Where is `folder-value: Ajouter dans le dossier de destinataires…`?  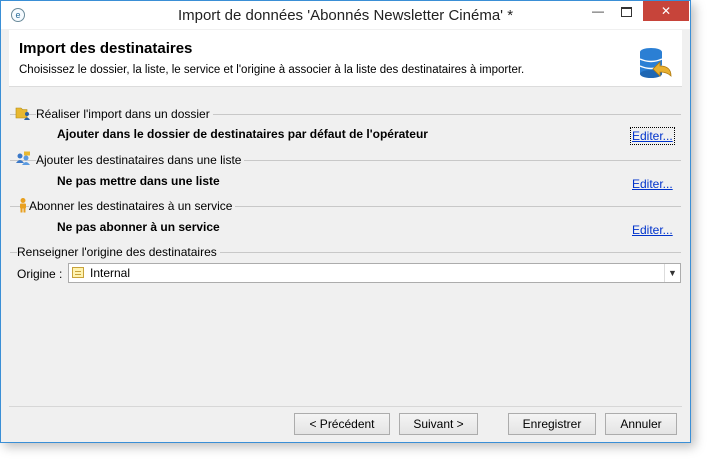 folder-value: Ajouter dans le dossier de destinataires… is located at coordinates (242, 134).